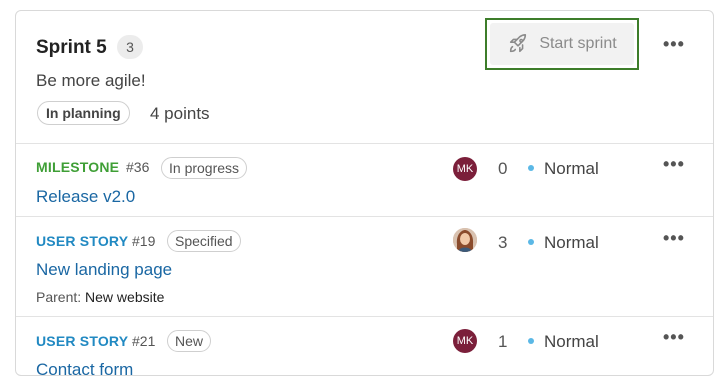  What do you see at coordinates (83, 113) in the screenshot?
I see `sprint-status-badge: In planning` at bounding box center [83, 113].